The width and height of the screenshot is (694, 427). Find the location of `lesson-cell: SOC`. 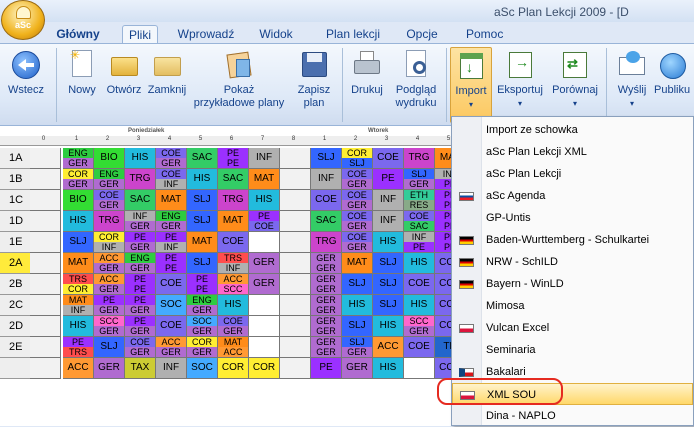

lesson-cell: SOC is located at coordinates (202, 368).